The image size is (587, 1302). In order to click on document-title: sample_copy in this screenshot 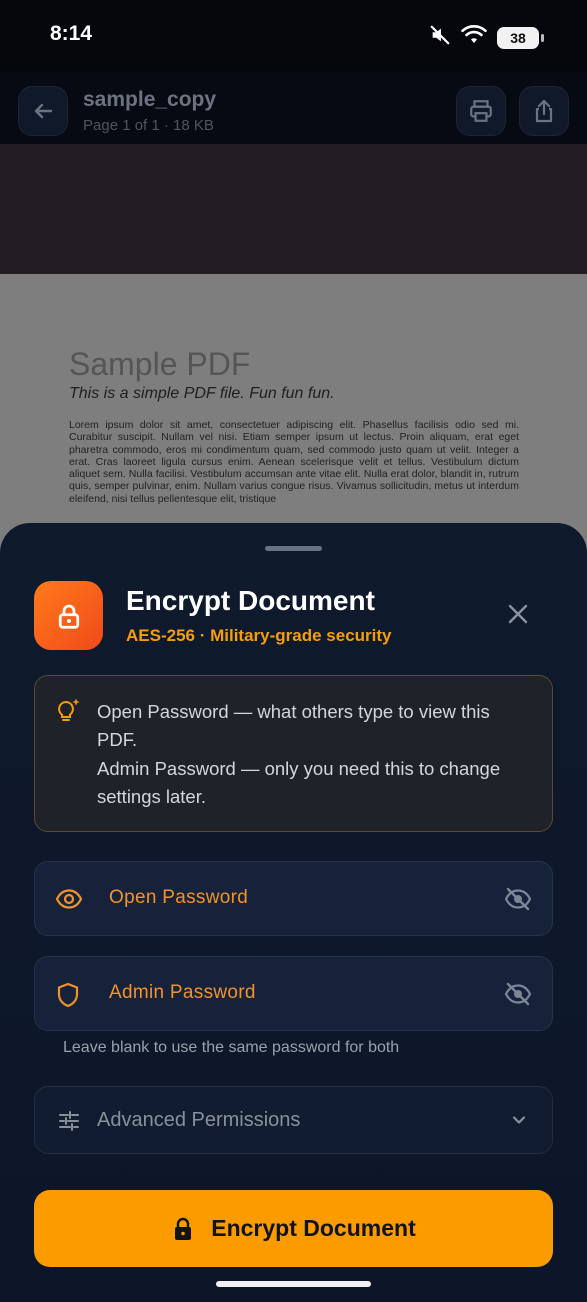, I will do `click(150, 99)`.